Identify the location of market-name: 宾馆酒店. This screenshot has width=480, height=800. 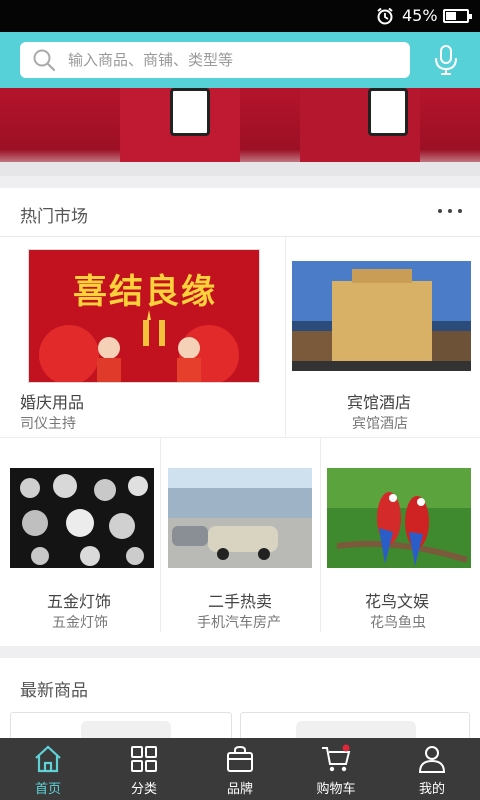
(379, 402).